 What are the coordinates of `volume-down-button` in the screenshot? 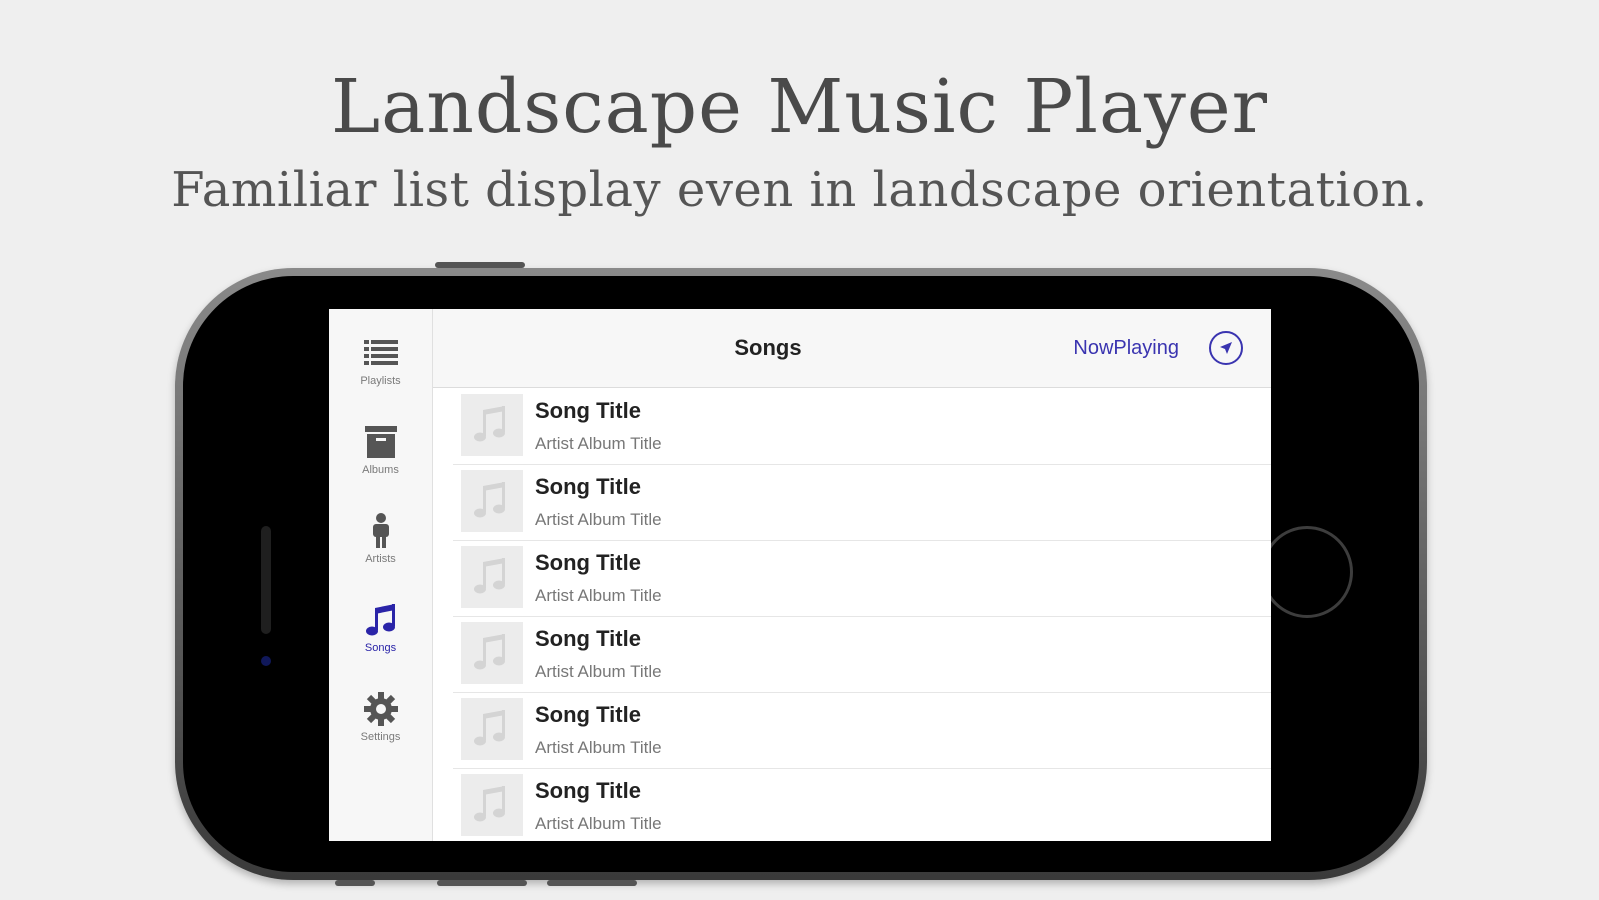 It's located at (592, 883).